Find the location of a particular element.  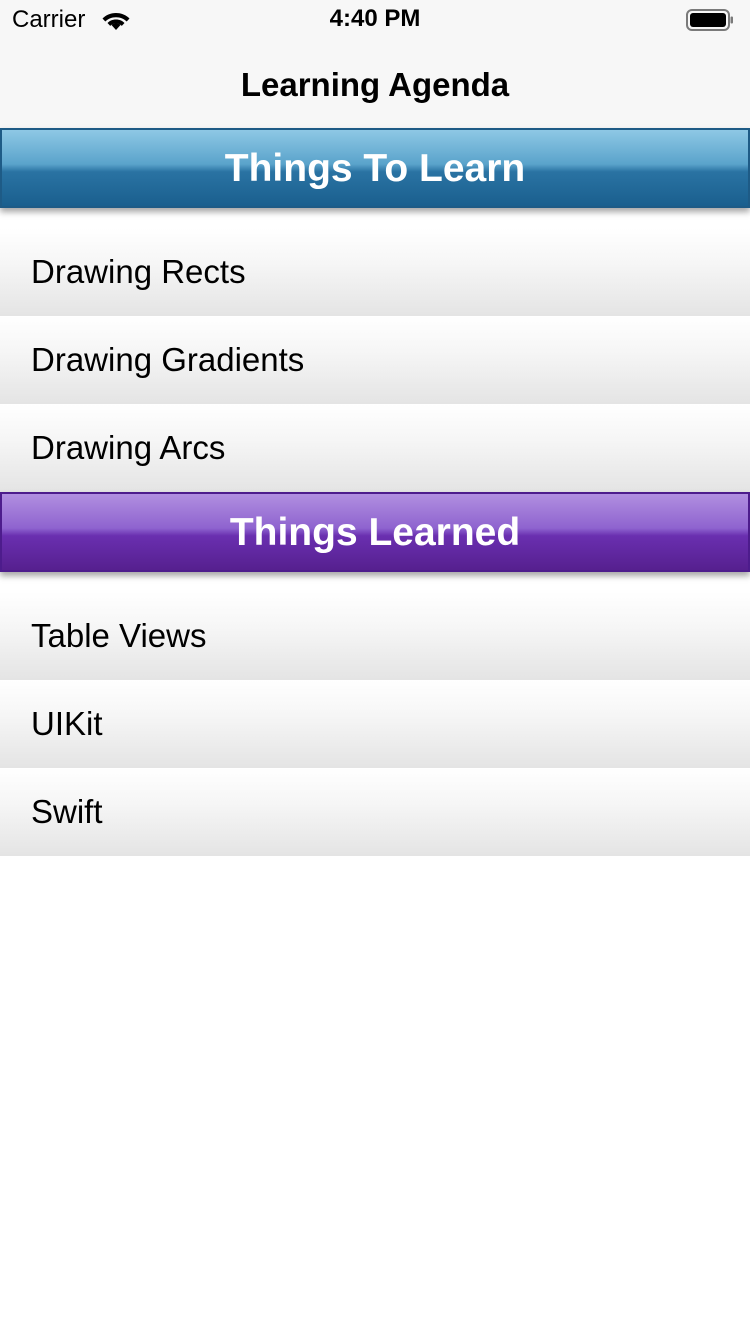

row-label: UIKit is located at coordinates (67, 723).